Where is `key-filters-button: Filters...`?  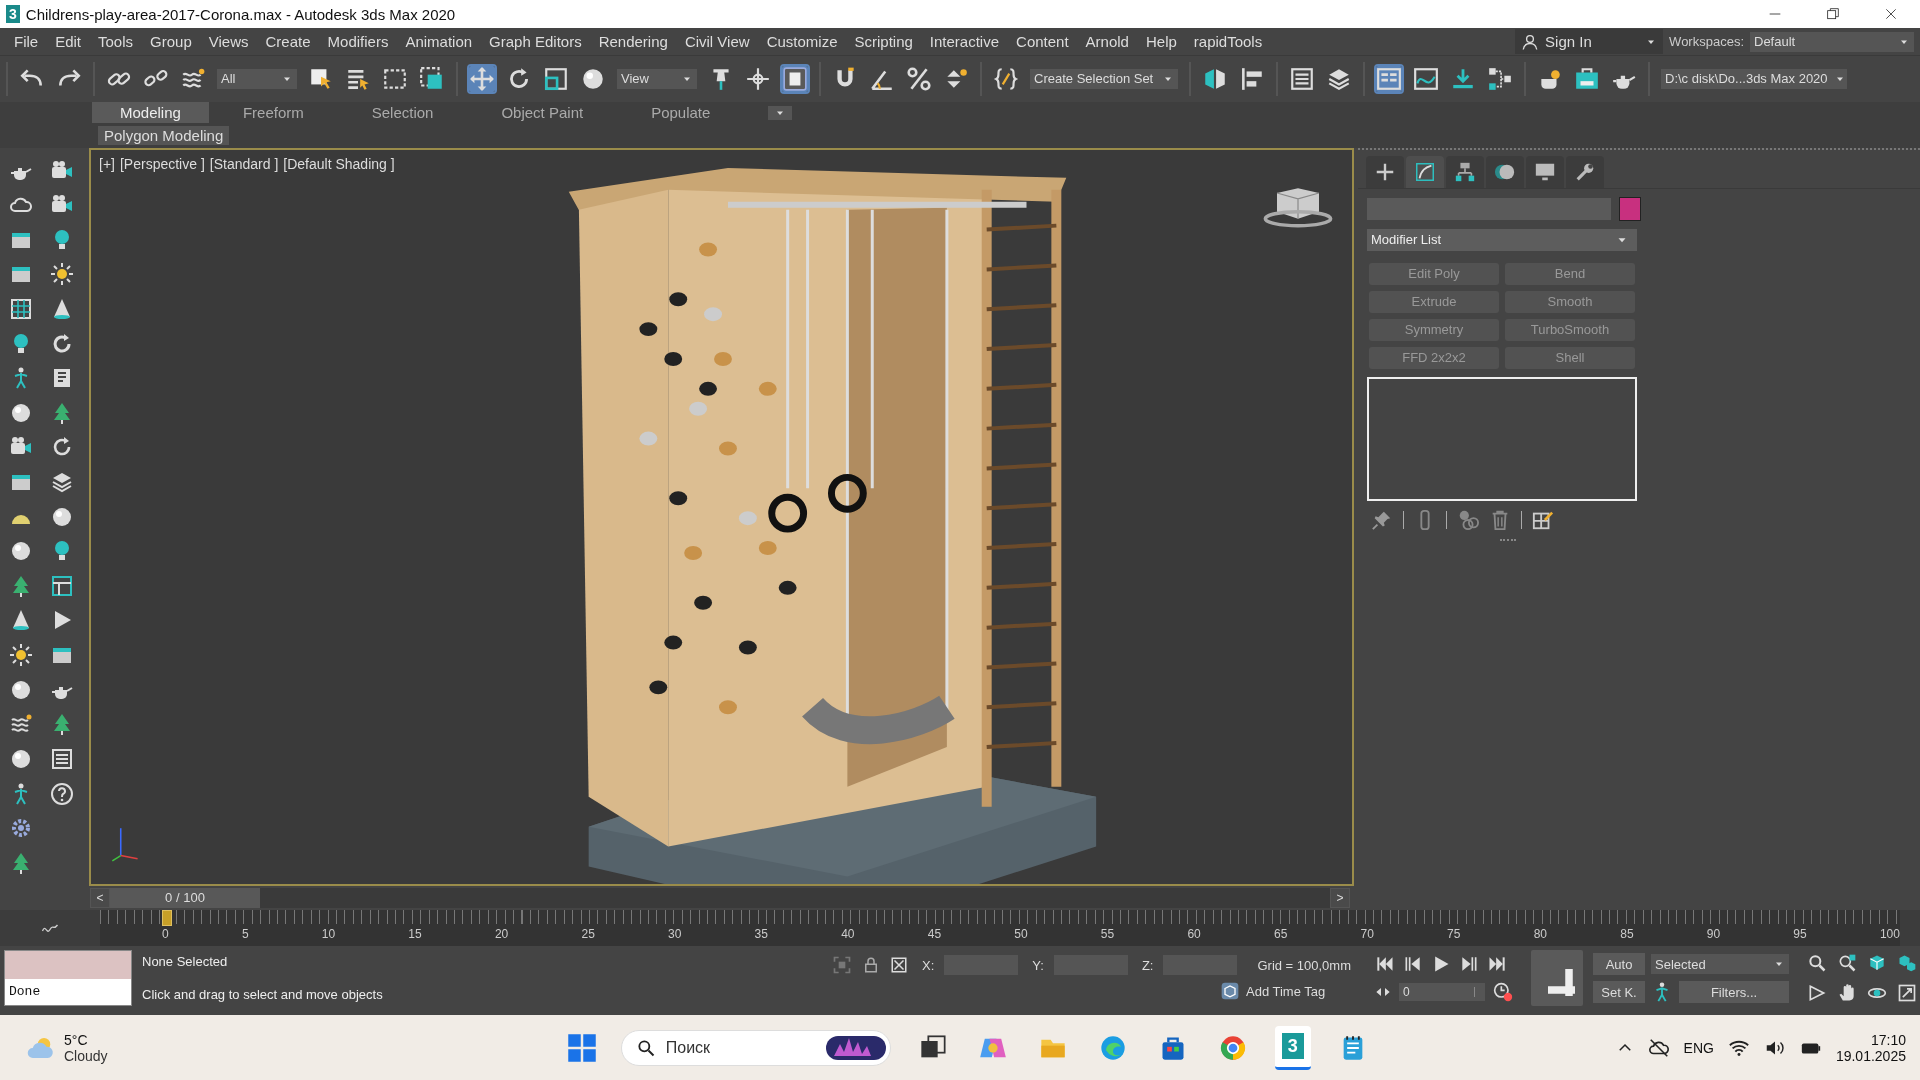 key-filters-button: Filters... is located at coordinates (1734, 992).